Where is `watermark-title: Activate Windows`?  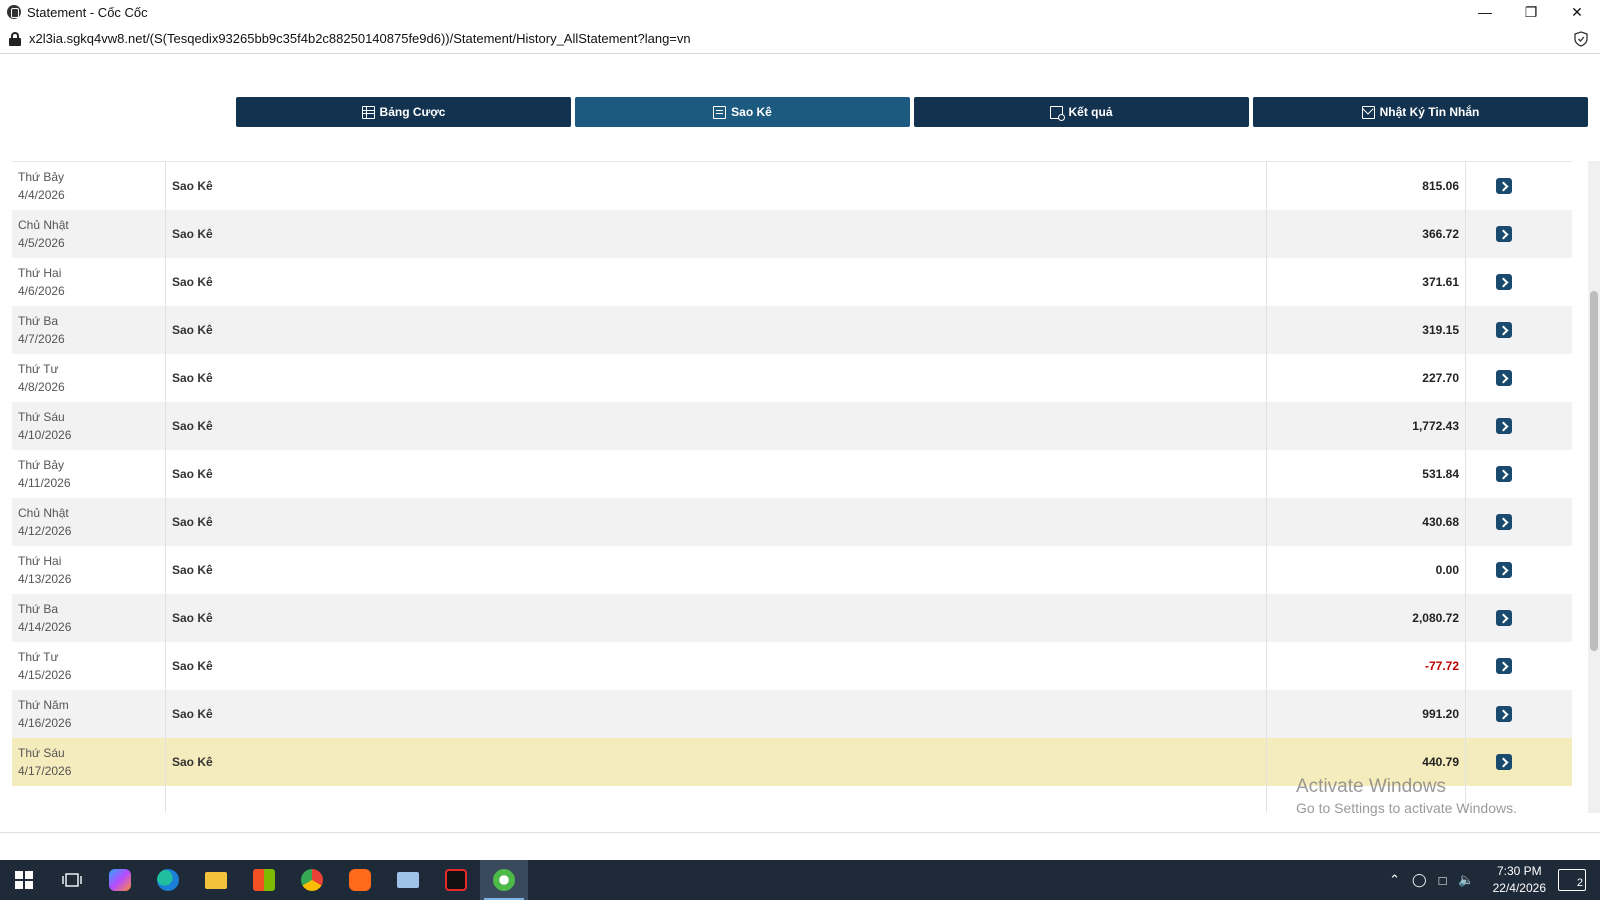 watermark-title: Activate Windows is located at coordinates (1371, 786).